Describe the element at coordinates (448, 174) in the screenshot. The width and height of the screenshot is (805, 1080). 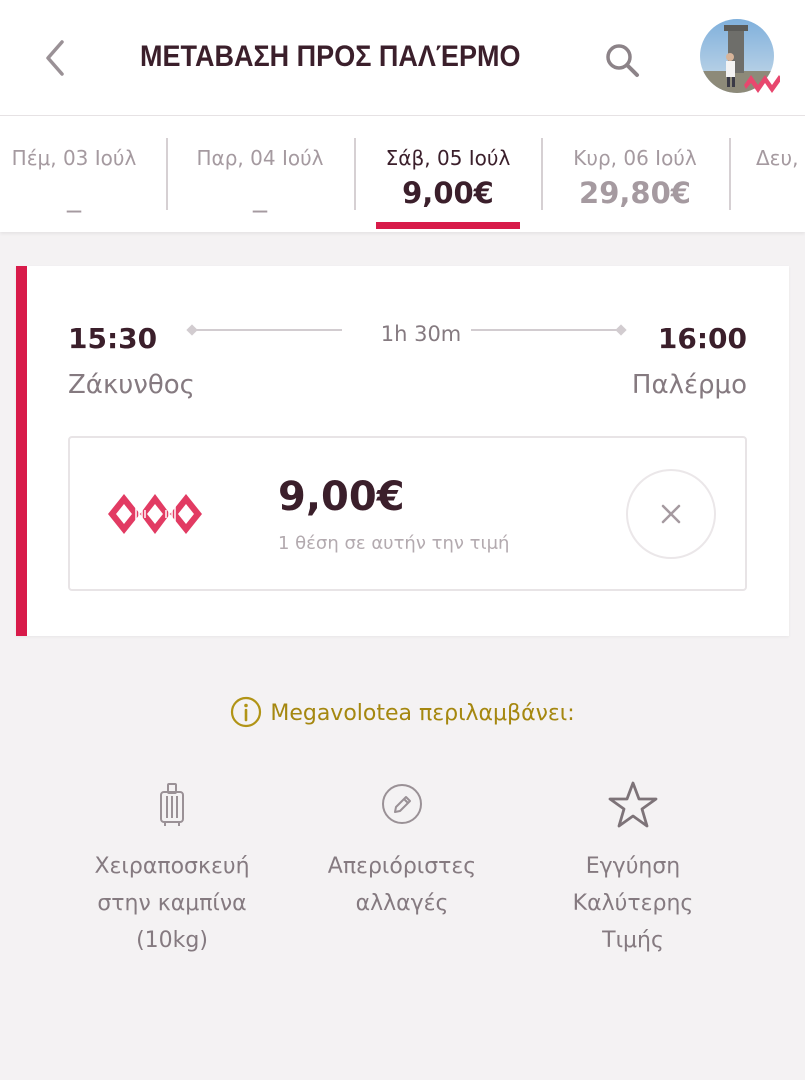
I see `date-tab-3-selected: Σάβ, 05 Ιούλ 9,00€` at that location.